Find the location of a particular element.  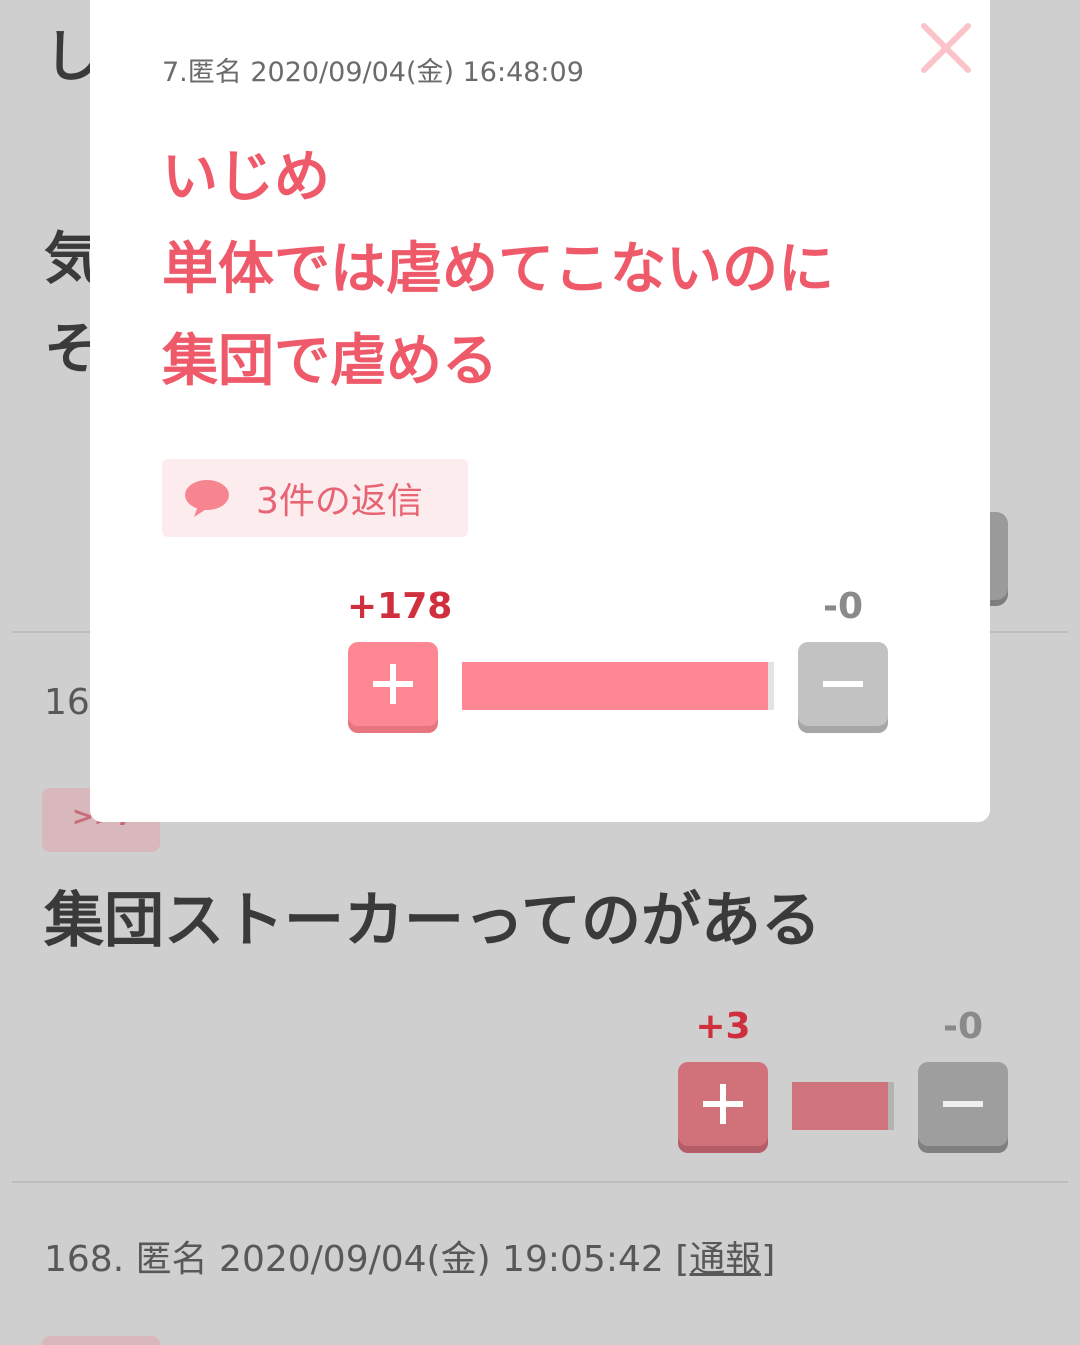

close-button is located at coordinates (946, 48).